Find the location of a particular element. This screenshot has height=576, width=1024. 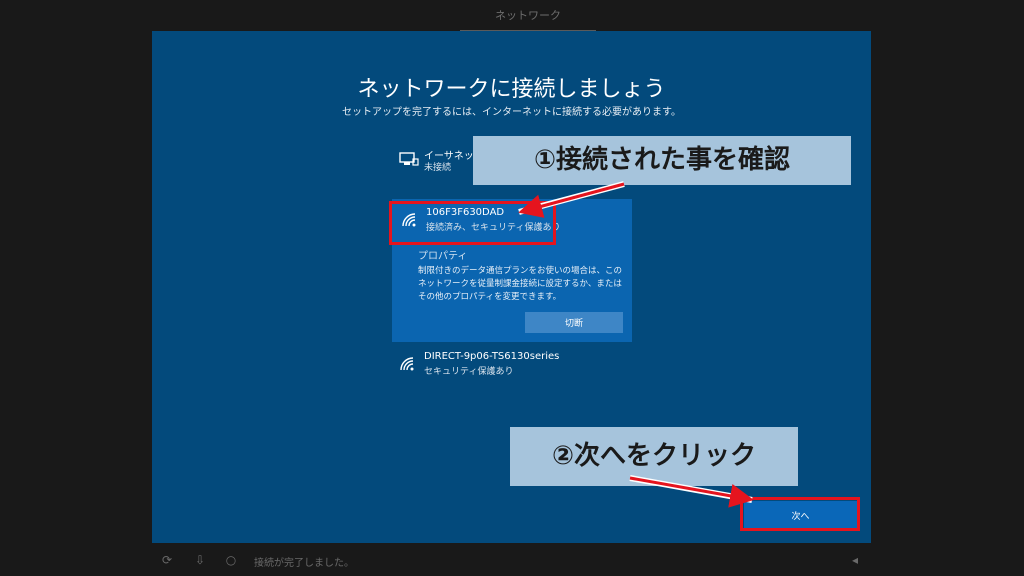

top-tab-network: ネットワーク is located at coordinates (528, 17).